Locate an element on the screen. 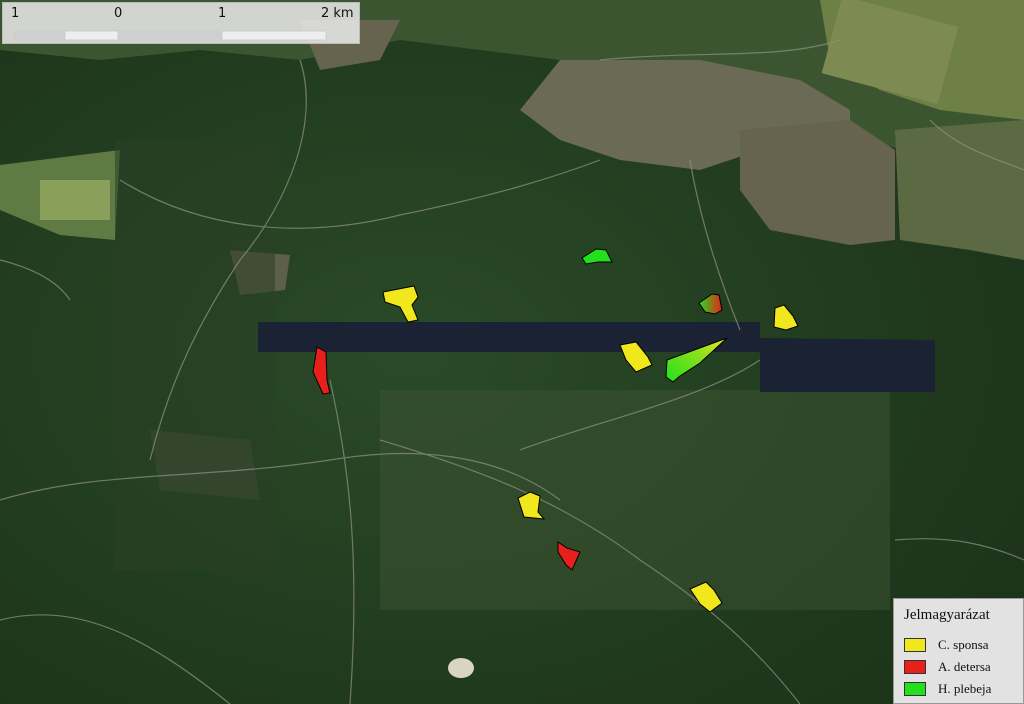 This screenshot has height=704, width=1024. scale-label-one: 1 is located at coordinates (222, 13).